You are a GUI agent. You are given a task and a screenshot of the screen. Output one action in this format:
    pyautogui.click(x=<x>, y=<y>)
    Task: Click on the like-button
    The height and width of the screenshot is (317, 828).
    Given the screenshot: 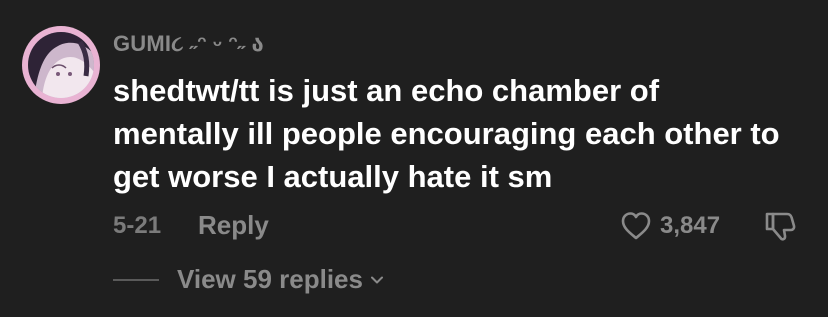 What is the action you would take?
    pyautogui.click(x=636, y=226)
    